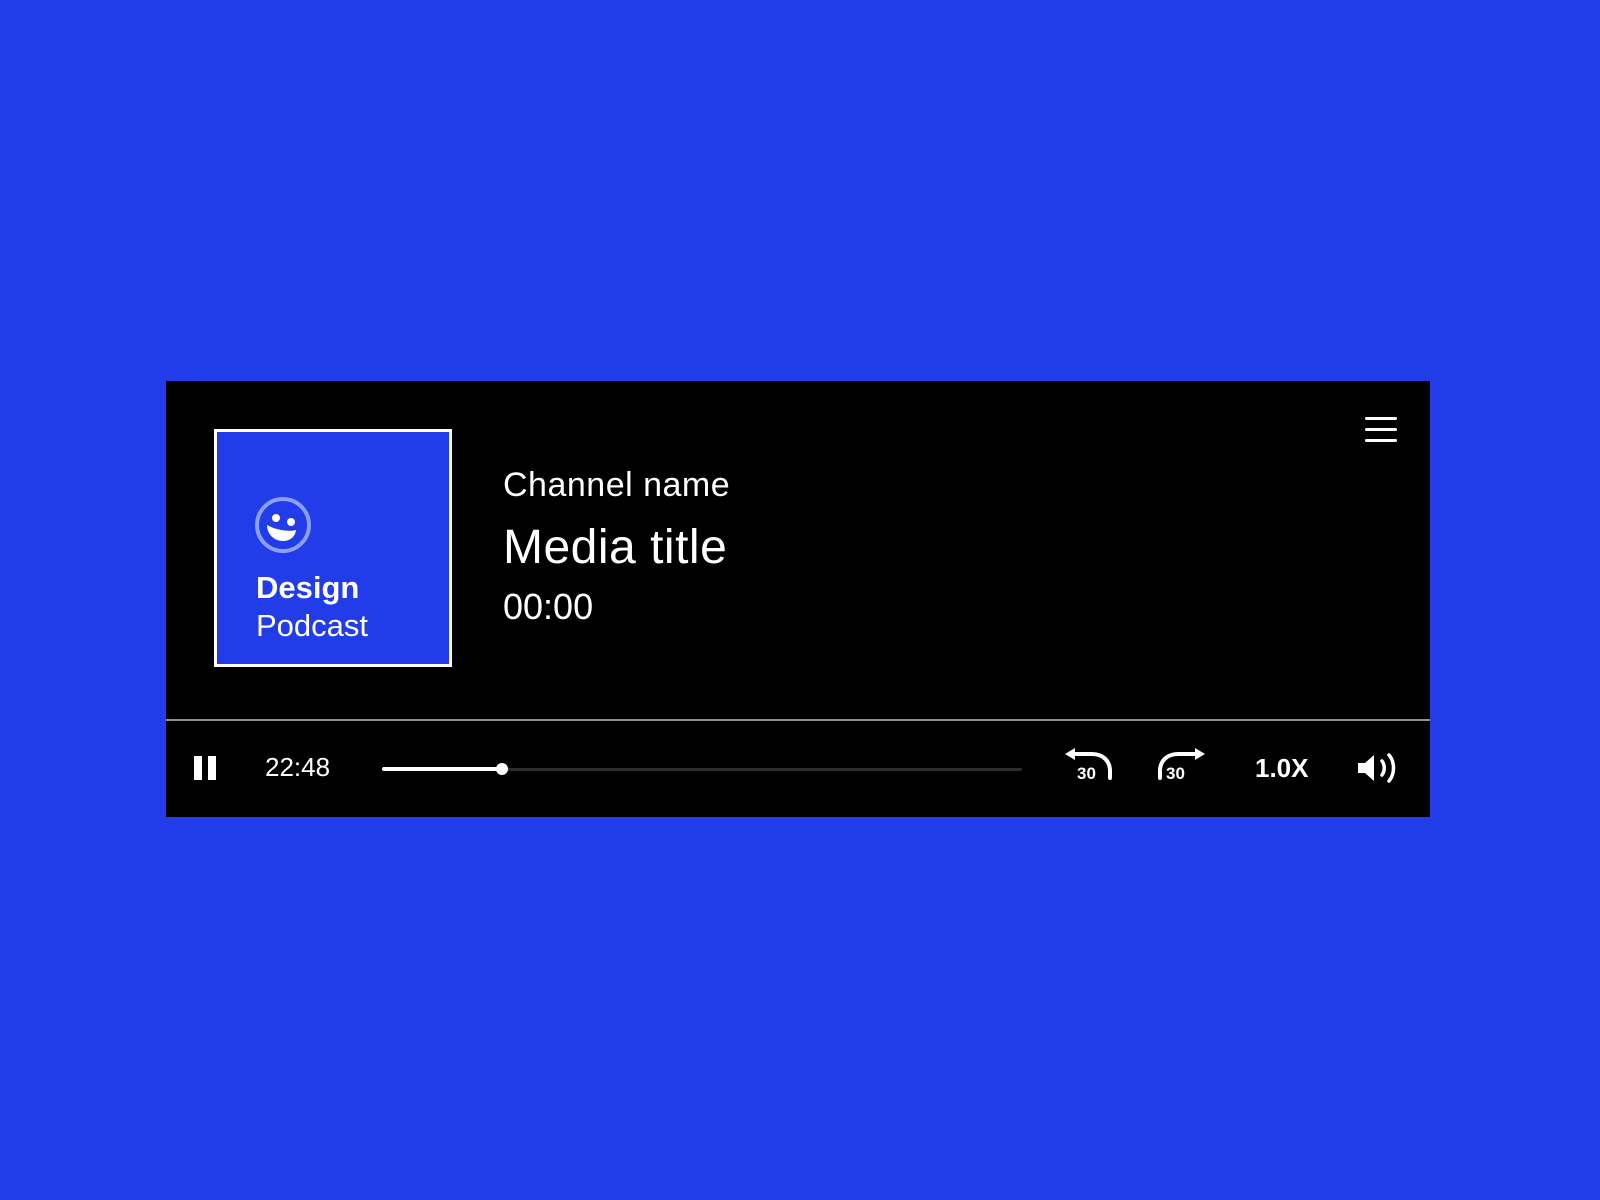 This screenshot has width=1600, height=1200. Describe the element at coordinates (312, 625) in the screenshot. I see `cover-subtitle: Podcast` at that location.